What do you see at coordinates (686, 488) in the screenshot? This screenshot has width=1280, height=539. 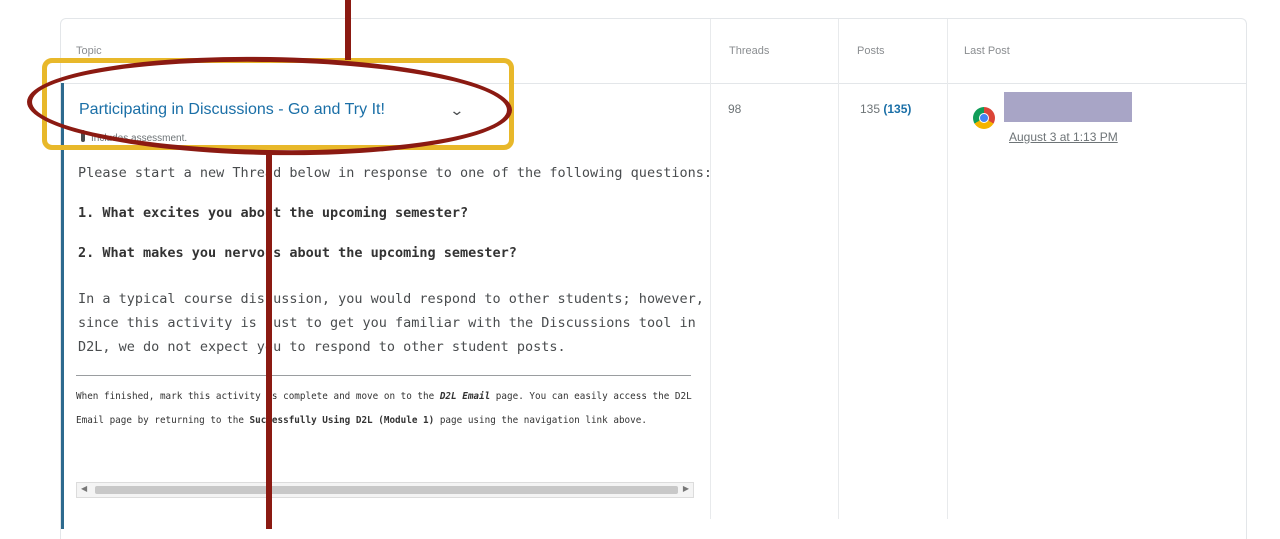 I see `scroll-right-icon: ▶` at bounding box center [686, 488].